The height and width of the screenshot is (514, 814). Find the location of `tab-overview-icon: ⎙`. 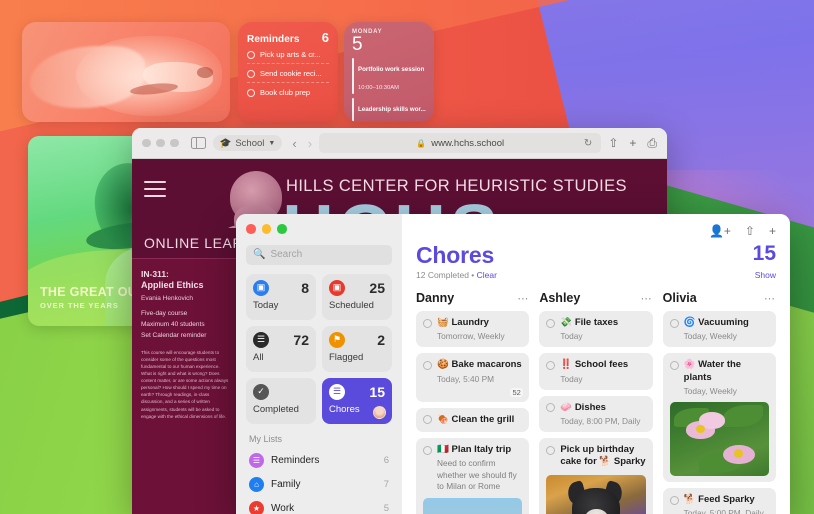

tab-overview-icon: ⎙ is located at coordinates (652, 143).